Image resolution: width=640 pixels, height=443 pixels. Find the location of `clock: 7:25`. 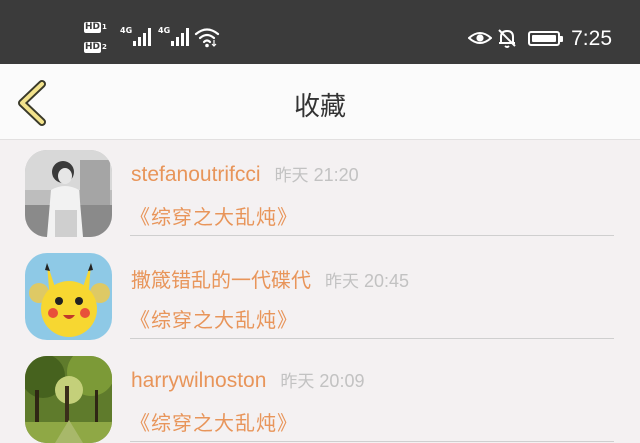

clock: 7:25 is located at coordinates (591, 38).